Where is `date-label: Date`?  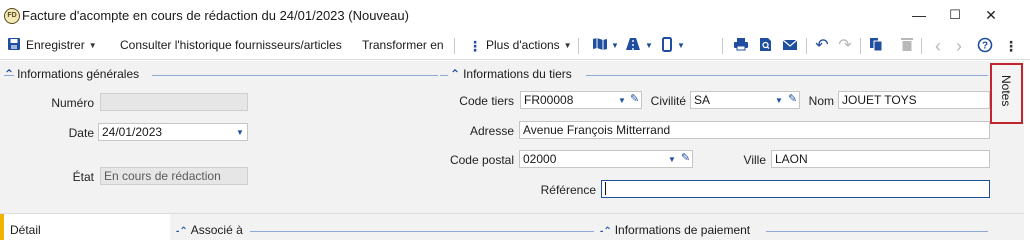 date-label: Date is located at coordinates (81, 133).